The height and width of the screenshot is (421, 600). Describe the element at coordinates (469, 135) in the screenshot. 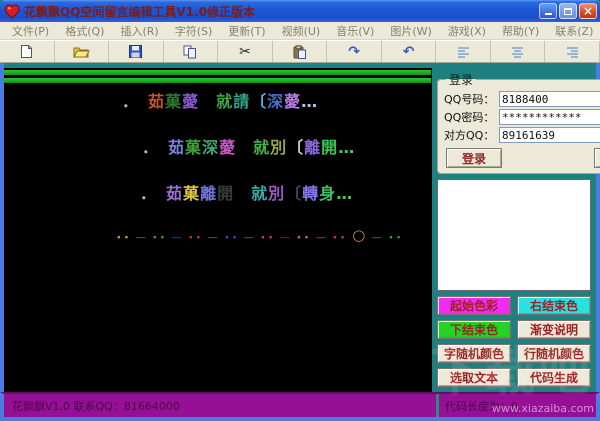

I see `target-qq-label: 对方QQ：` at that location.